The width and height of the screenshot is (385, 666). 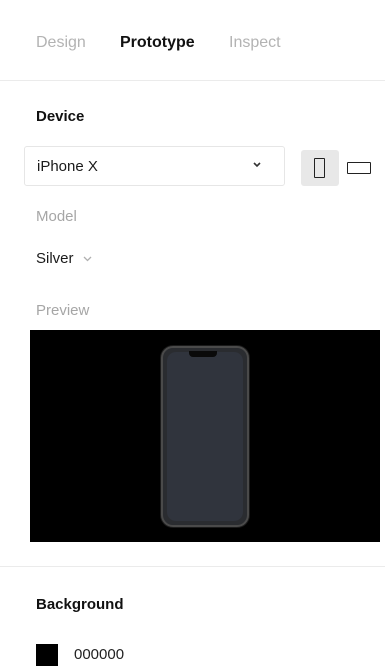 What do you see at coordinates (203, 354) in the screenshot?
I see `phone-notch` at bounding box center [203, 354].